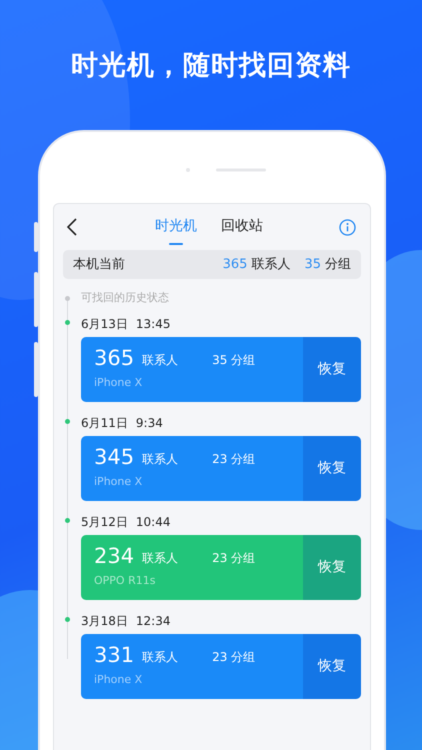 This screenshot has width=422, height=750. What do you see at coordinates (347, 227) in the screenshot?
I see `info-icon` at bounding box center [347, 227].